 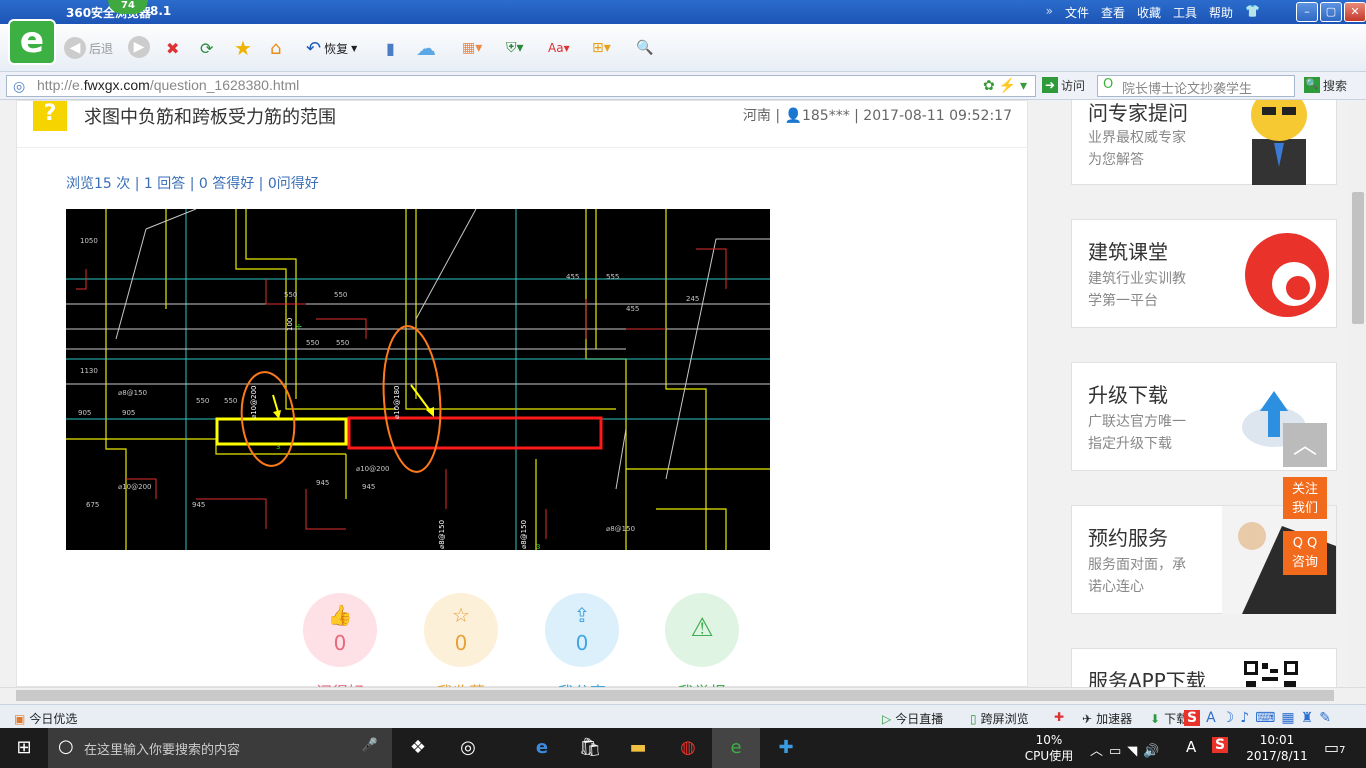 What do you see at coordinates (1187, 89) in the screenshot?
I see `search-placeholder: 院长博士论文抄袭学生` at bounding box center [1187, 89].